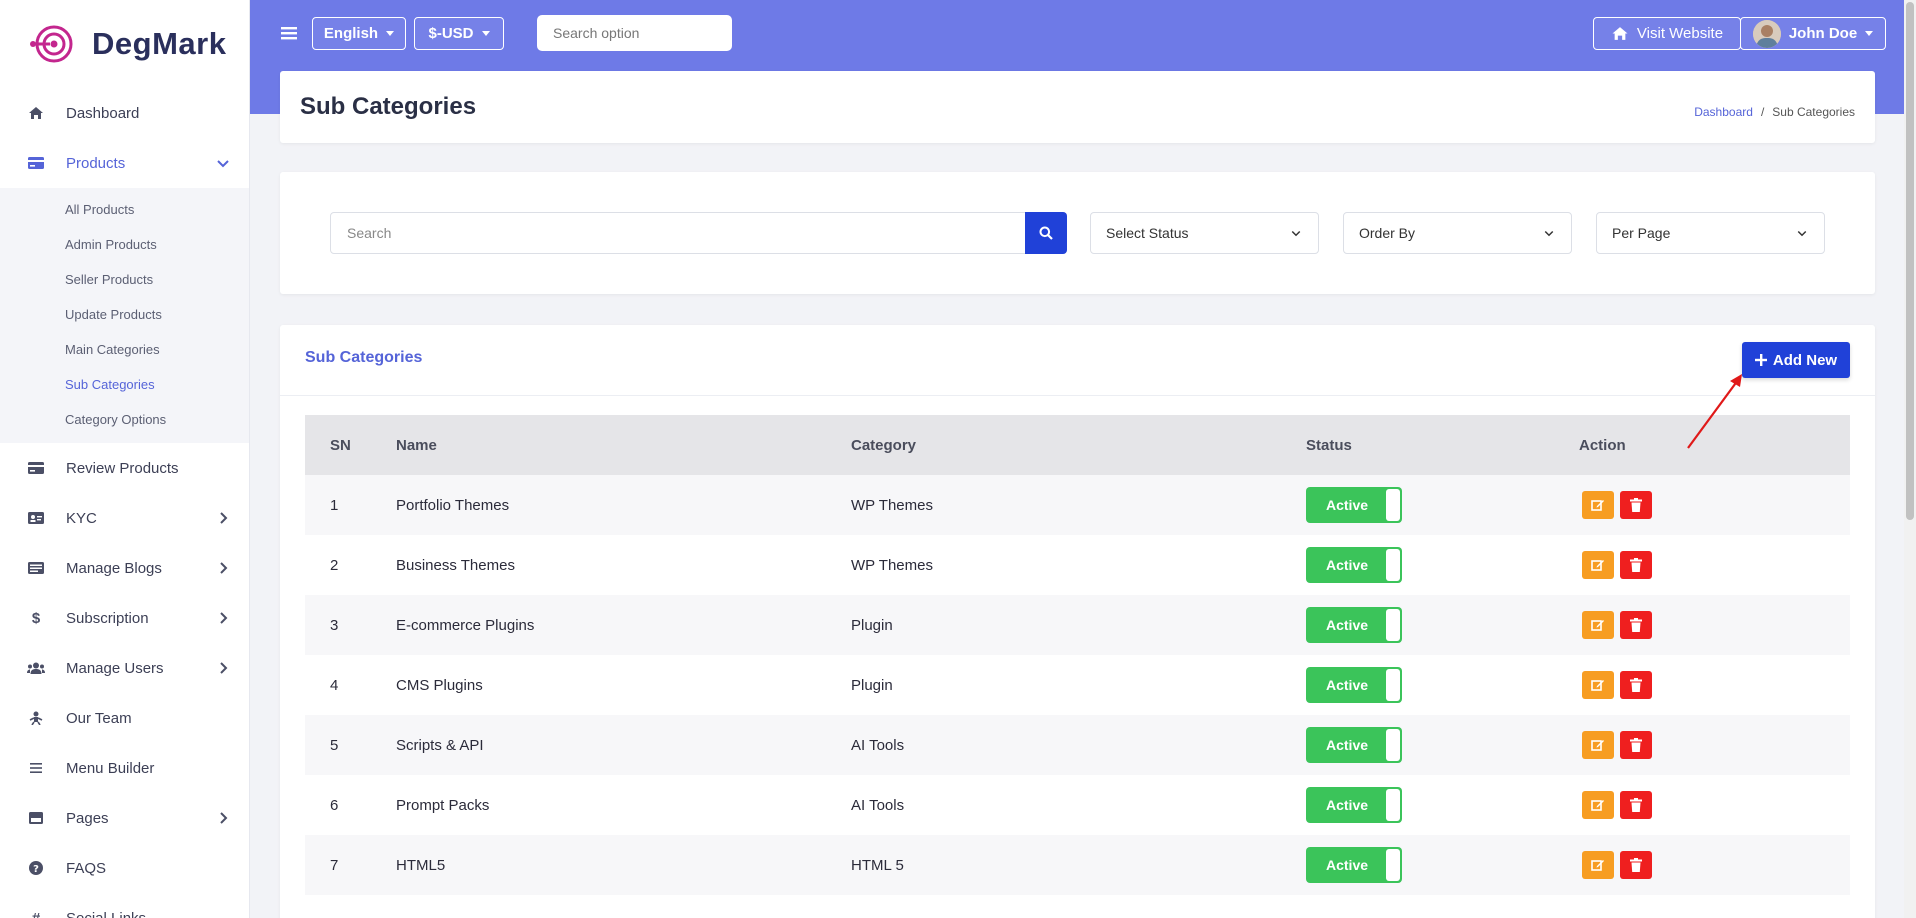 This screenshot has height=918, width=1916. I want to click on sidebar-item-review-products: Review Products, so click(124, 468).